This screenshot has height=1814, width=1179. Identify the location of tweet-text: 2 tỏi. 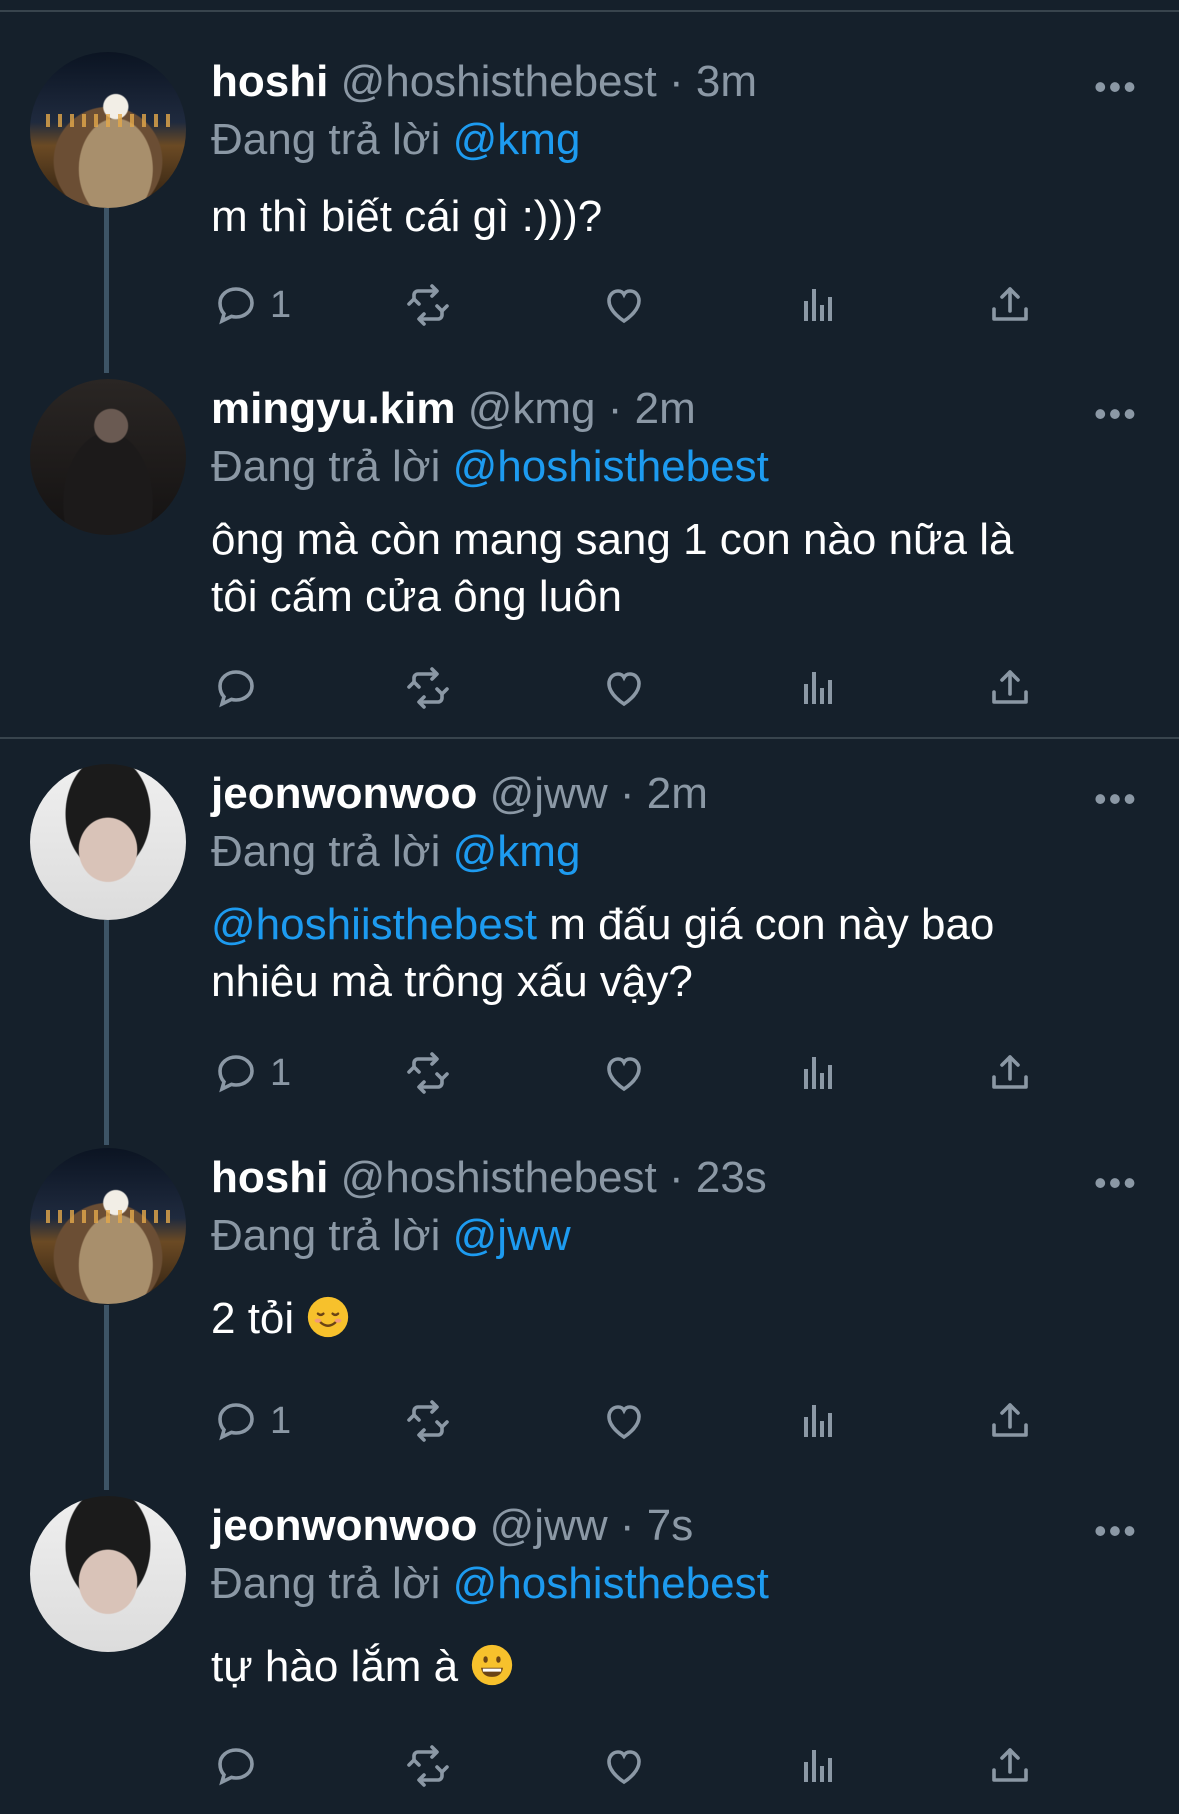
(280, 1318).